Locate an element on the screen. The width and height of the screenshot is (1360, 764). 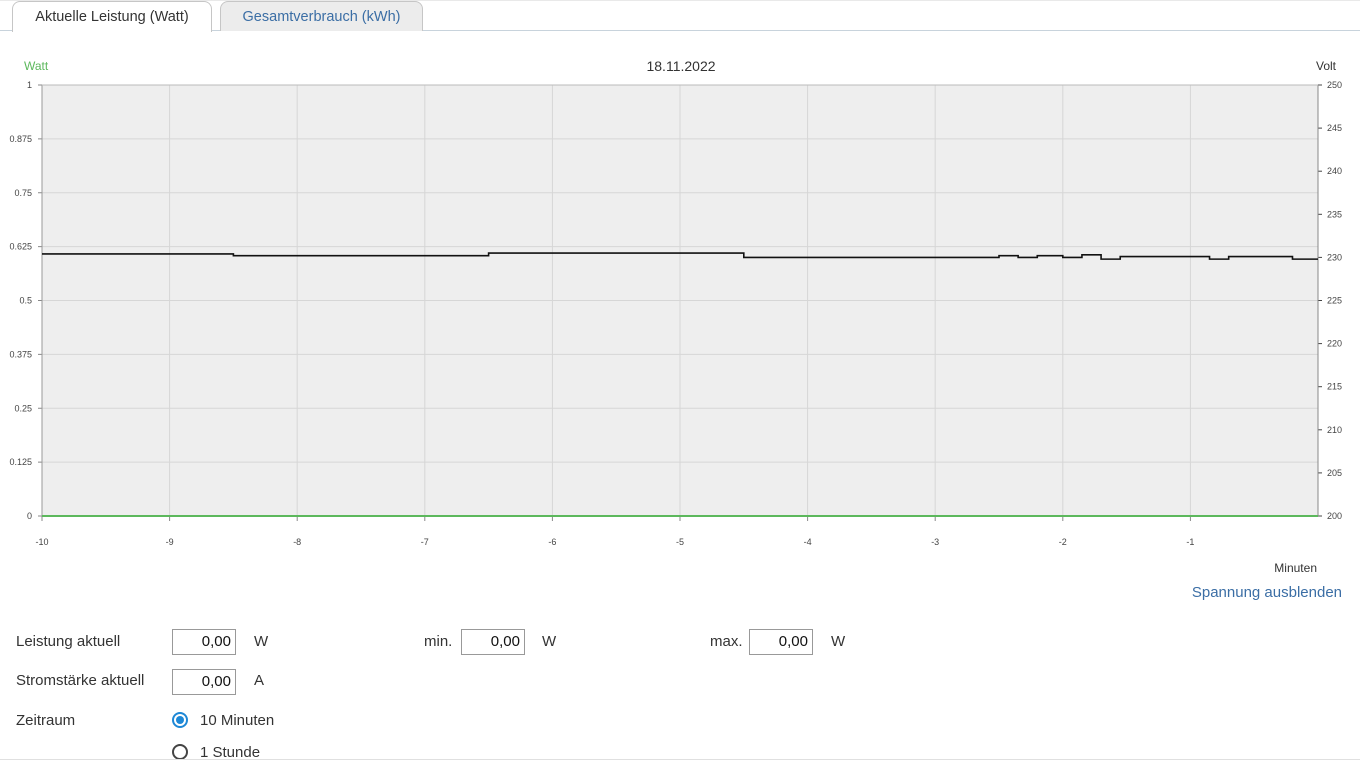
power-current-label: Leistung aktuell is located at coordinates (68, 641).